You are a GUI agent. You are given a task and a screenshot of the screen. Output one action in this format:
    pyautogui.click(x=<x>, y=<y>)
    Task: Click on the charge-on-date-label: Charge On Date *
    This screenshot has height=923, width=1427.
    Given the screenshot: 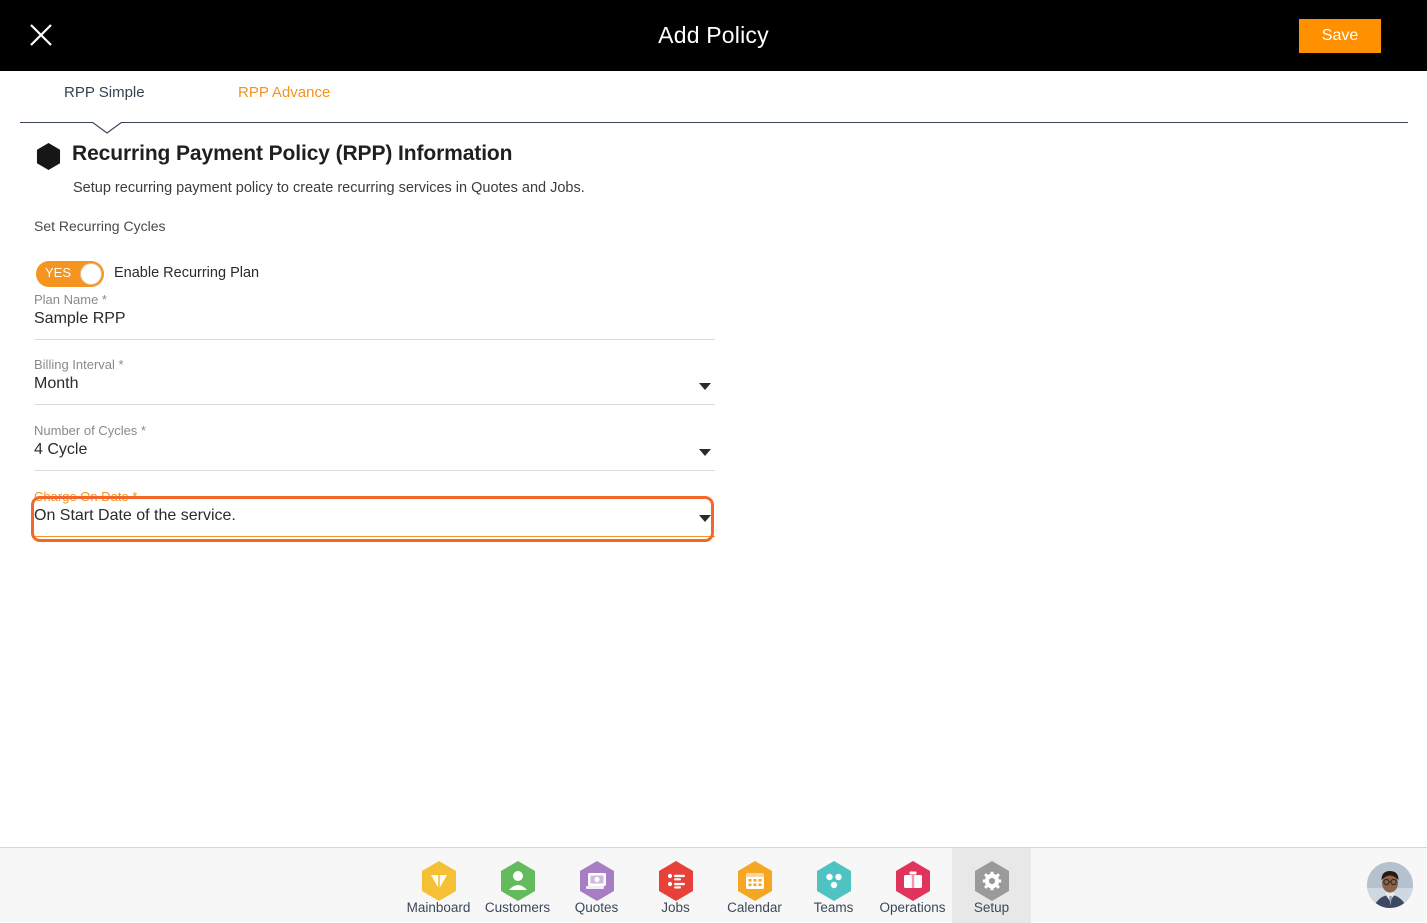 What is the action you would take?
    pyautogui.click(x=86, y=496)
    